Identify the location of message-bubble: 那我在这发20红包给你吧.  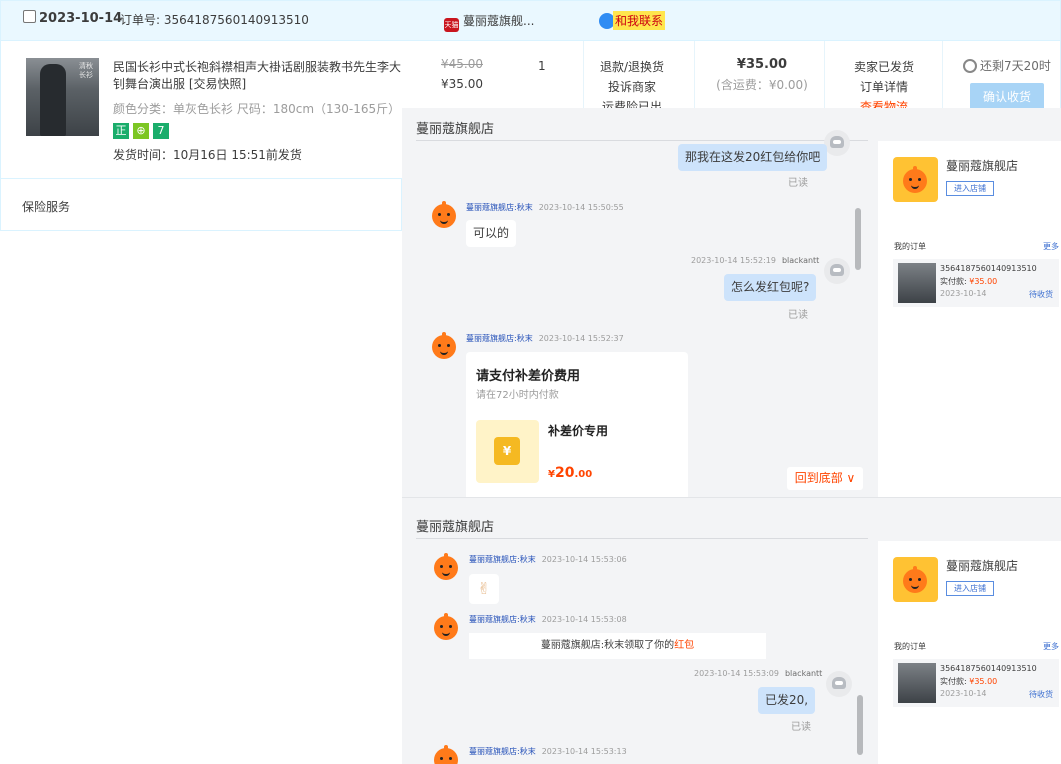
(753, 157).